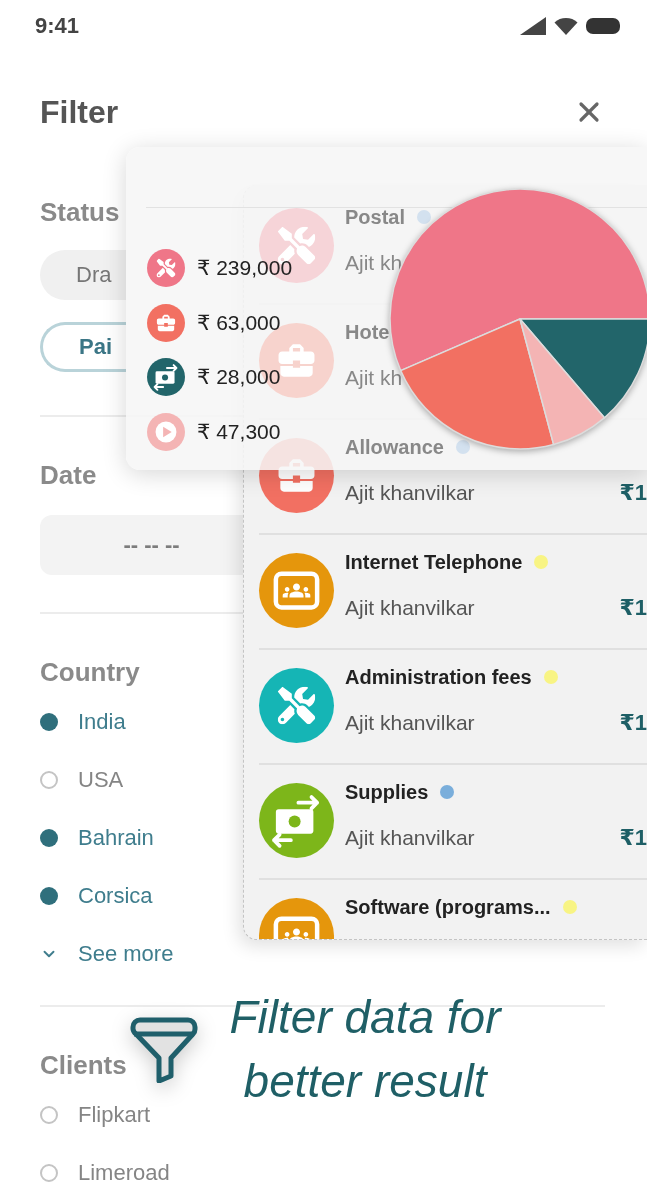  What do you see at coordinates (239, 377) in the screenshot?
I see `legend-amount: ₹ 28,000` at bounding box center [239, 377].